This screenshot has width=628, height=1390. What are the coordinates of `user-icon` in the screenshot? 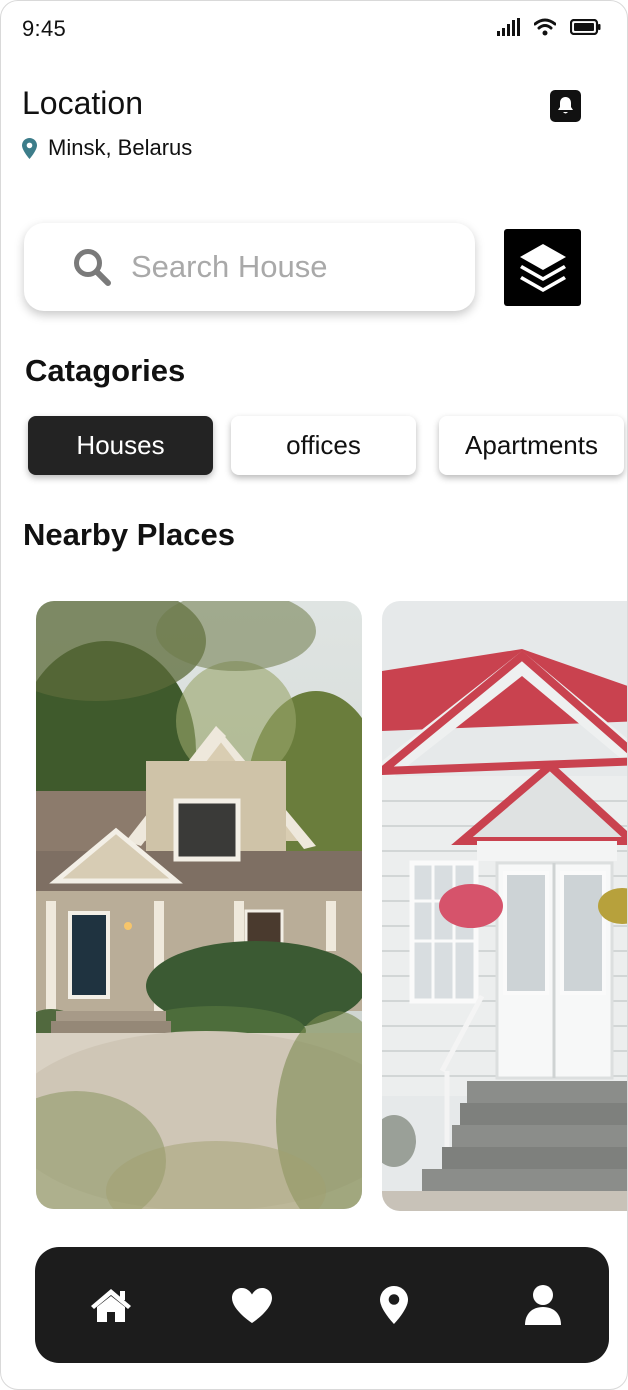 It's located at (543, 1305).